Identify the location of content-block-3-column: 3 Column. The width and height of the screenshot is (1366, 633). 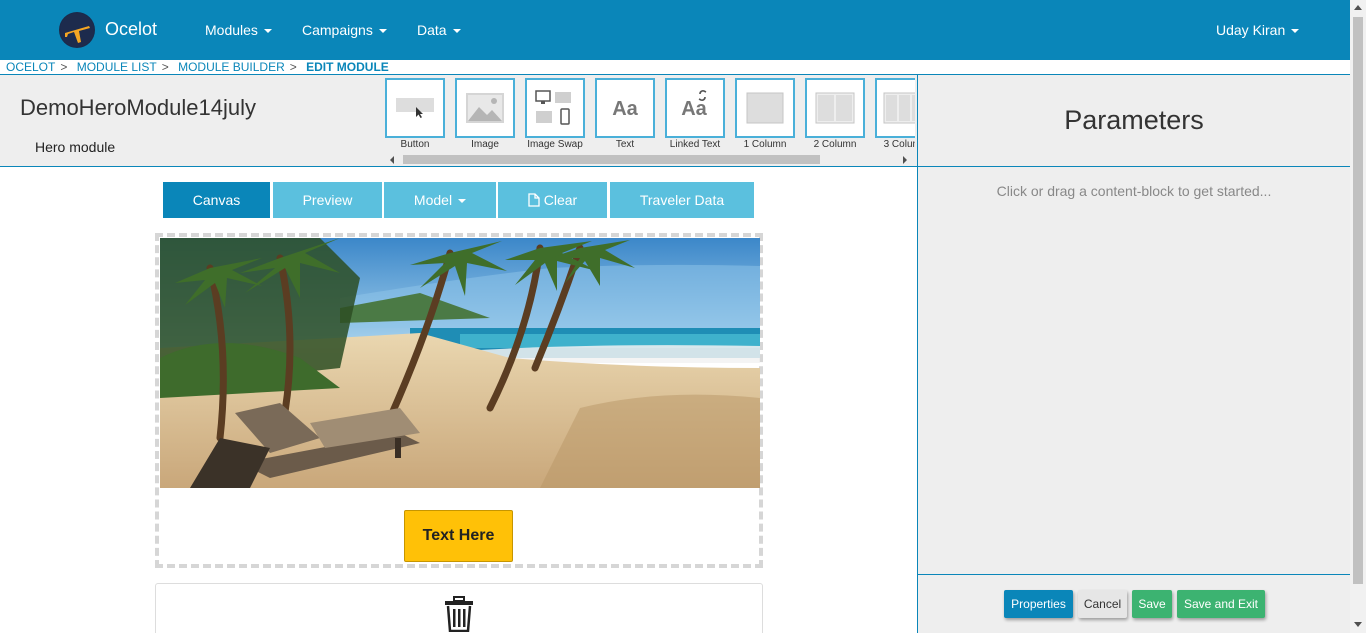
(895, 114).